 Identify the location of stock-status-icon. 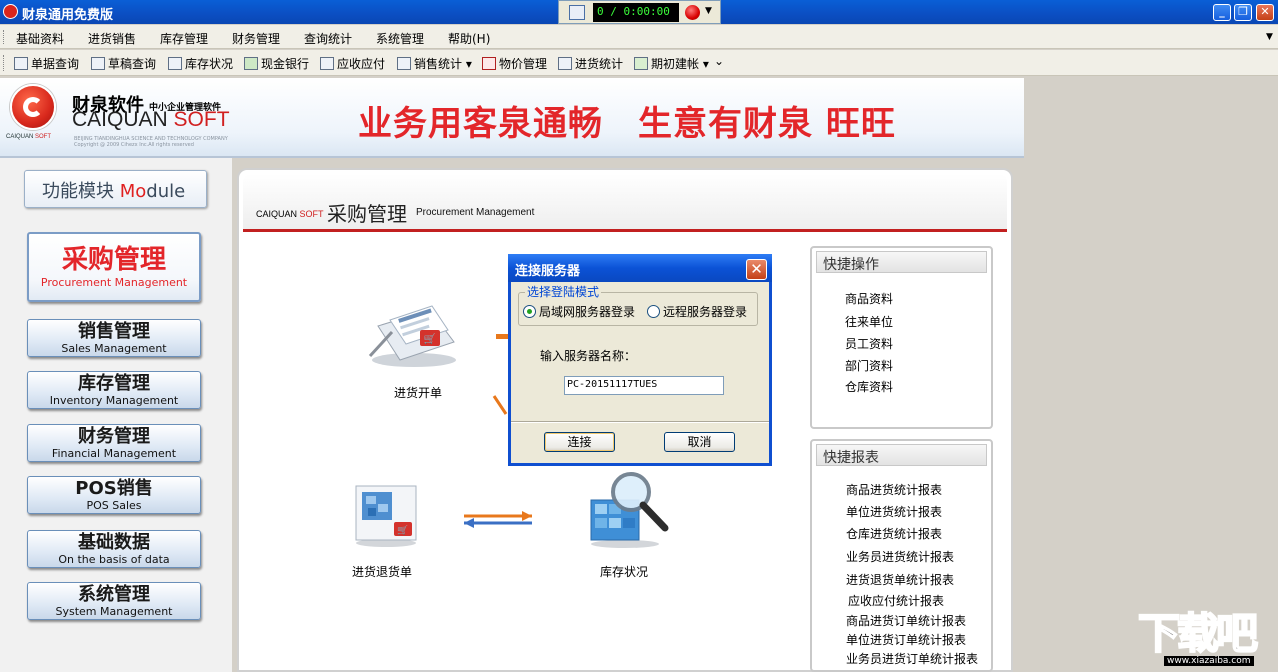
(628, 510).